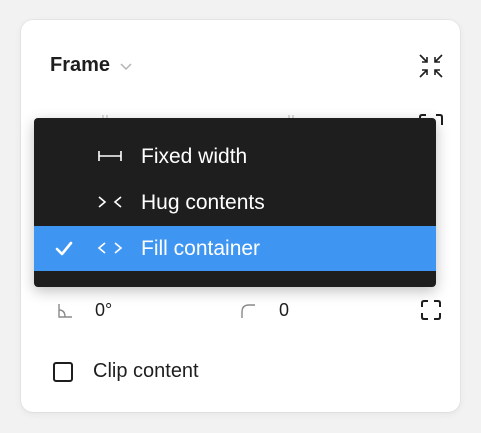  What do you see at coordinates (240, 311) in the screenshot?
I see `rotation-radius-row: 0° 0` at bounding box center [240, 311].